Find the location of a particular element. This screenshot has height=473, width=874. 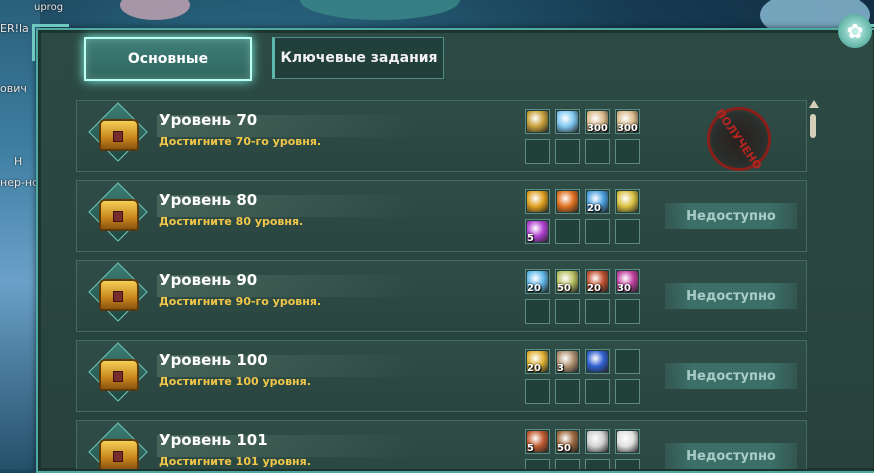

tab-key-quests: Ключевые задания is located at coordinates (358, 58).